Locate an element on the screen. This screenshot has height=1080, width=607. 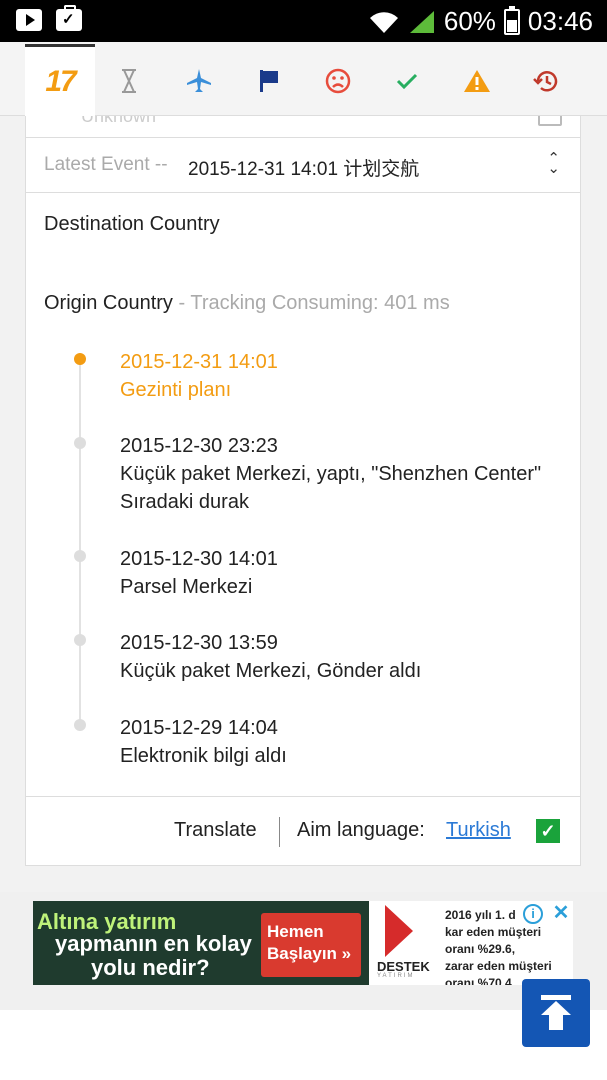
ad-stat-line: oranı %29.6, is located at coordinates (480, 949).